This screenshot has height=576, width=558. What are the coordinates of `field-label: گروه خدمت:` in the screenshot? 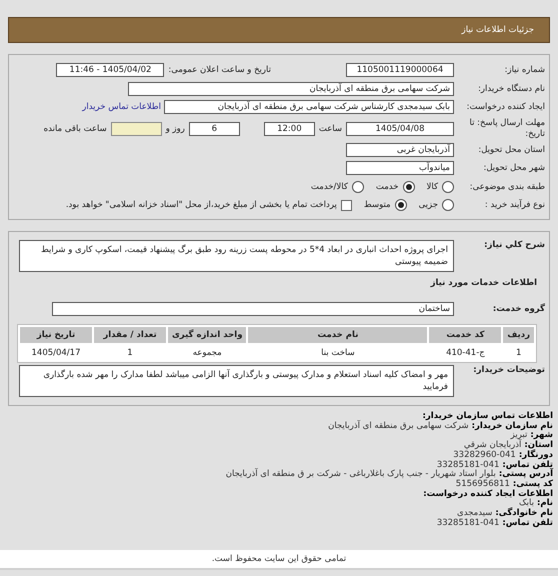 It's located at (518, 309).